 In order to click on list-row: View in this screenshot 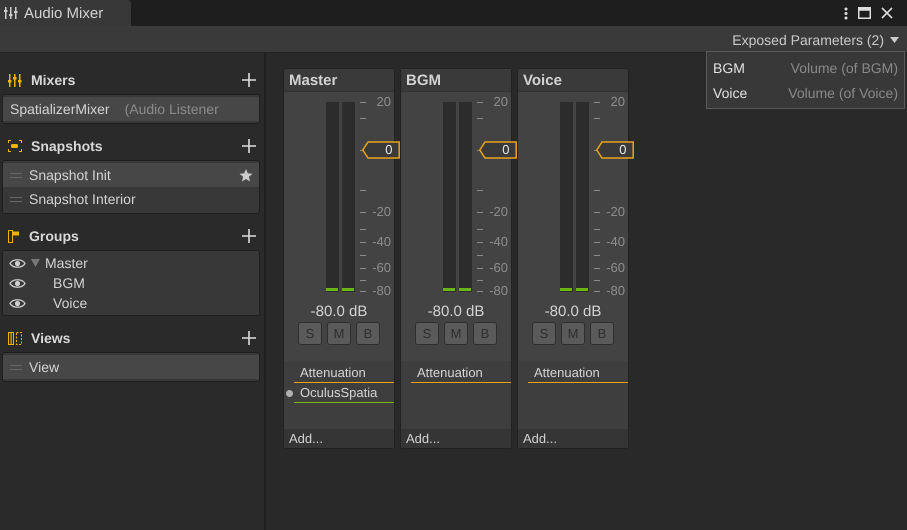, I will do `click(131, 367)`.